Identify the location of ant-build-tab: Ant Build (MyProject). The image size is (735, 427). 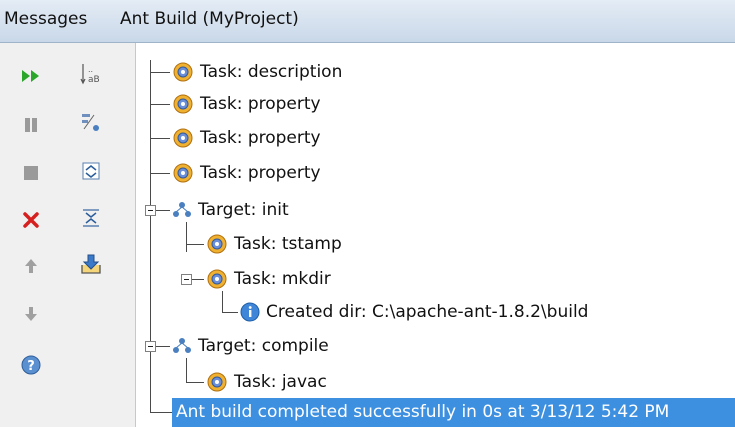
(209, 19).